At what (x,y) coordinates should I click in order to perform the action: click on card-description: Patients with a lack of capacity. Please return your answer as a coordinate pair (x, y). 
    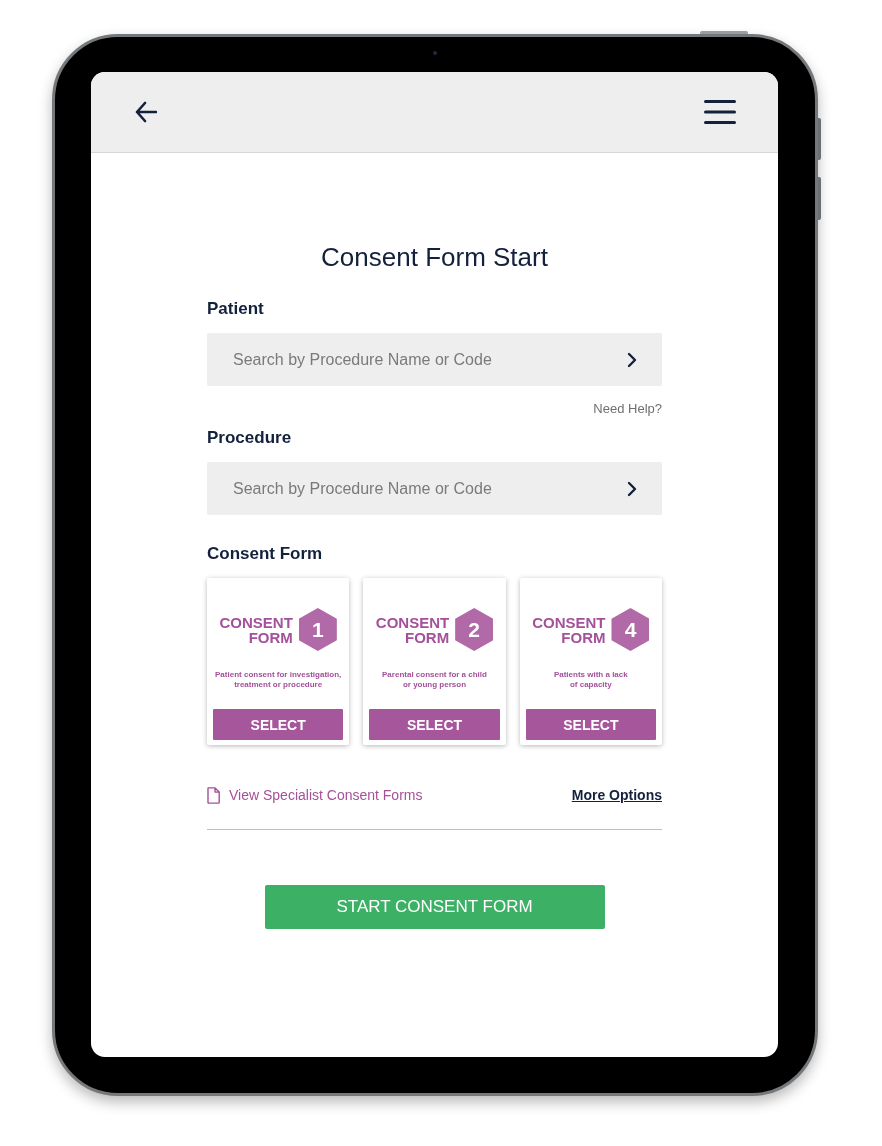
    Looking at the image, I should click on (590, 680).